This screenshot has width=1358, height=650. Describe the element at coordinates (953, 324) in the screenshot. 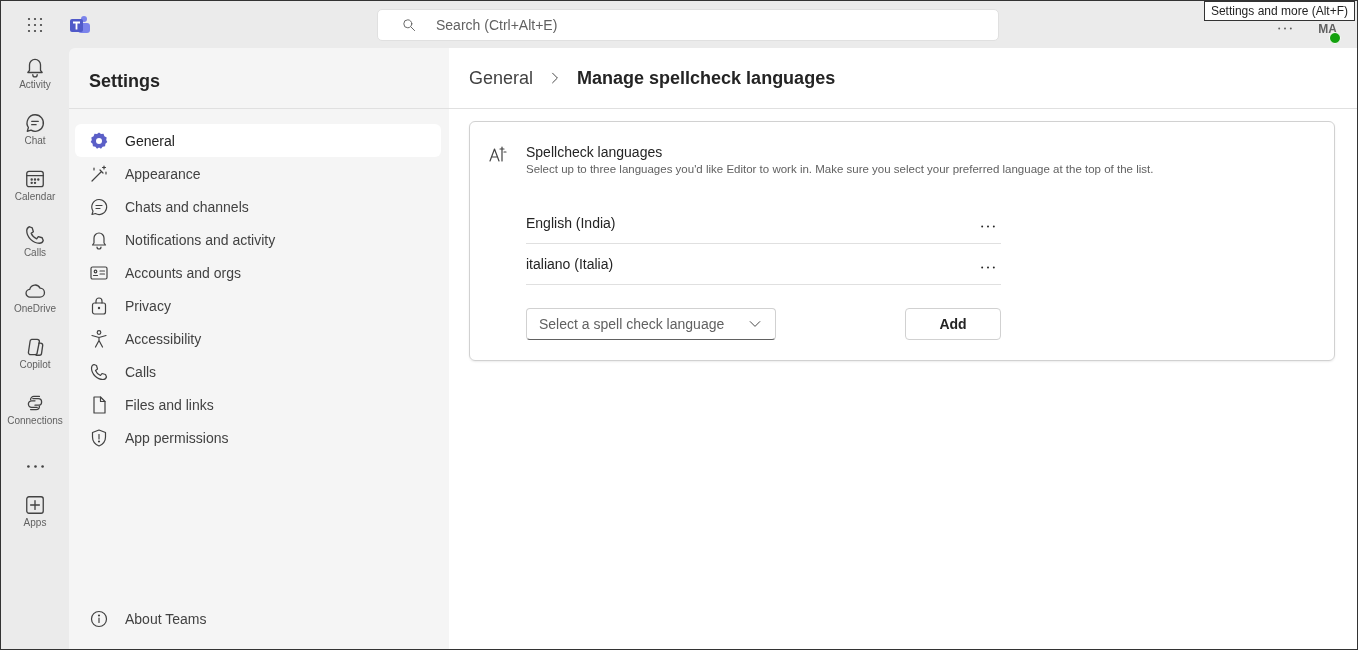

I see `add-button: Add` at that location.